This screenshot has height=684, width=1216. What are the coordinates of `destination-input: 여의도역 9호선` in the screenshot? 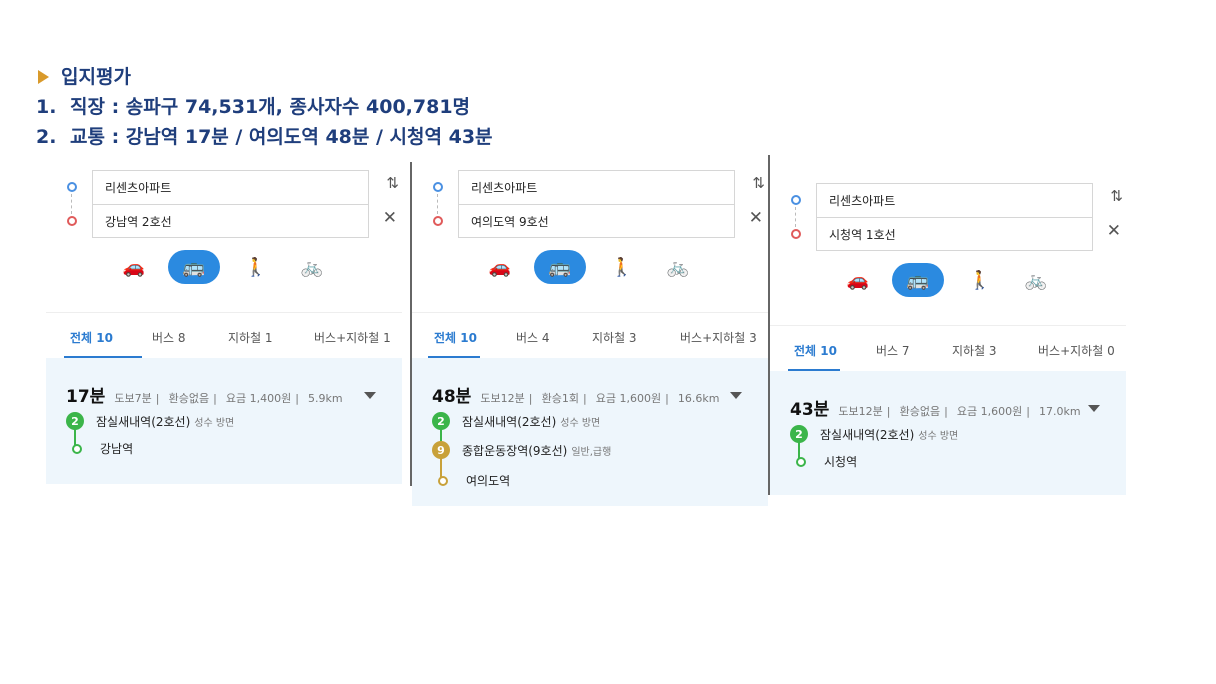 It's located at (596, 221).